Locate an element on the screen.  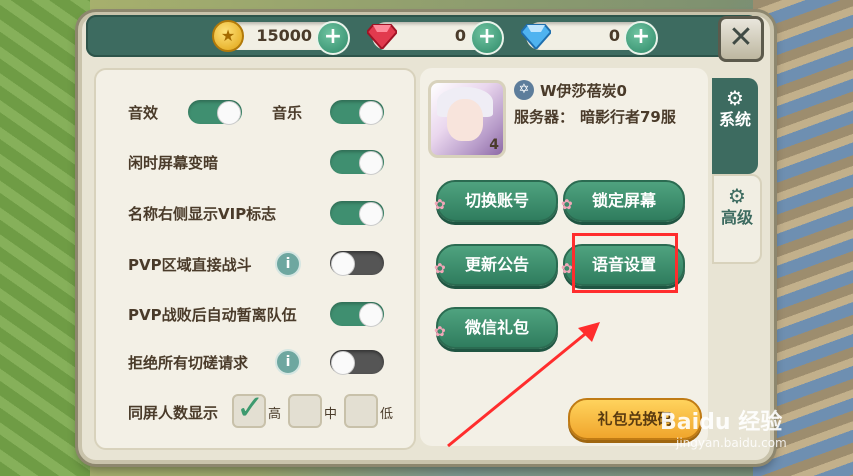
player-avatar: 4 is located at coordinates (467, 119).